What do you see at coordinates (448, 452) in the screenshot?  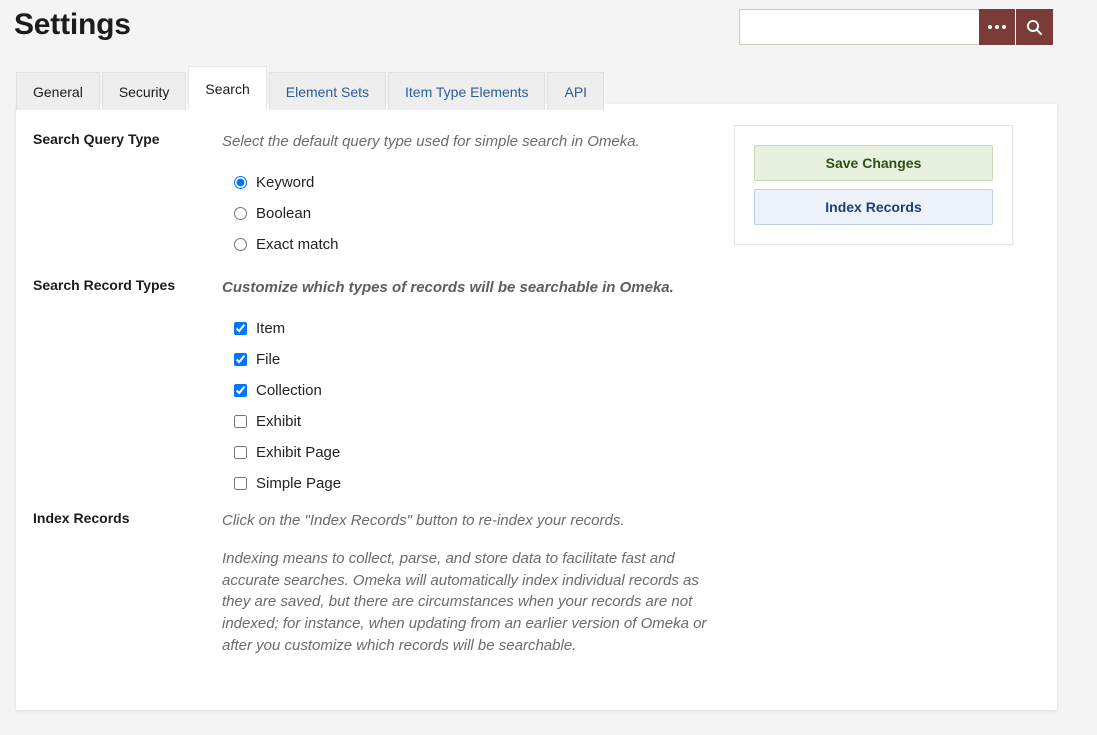 I see `checkbox-option-exhibit-page: Exhibit Page` at bounding box center [448, 452].